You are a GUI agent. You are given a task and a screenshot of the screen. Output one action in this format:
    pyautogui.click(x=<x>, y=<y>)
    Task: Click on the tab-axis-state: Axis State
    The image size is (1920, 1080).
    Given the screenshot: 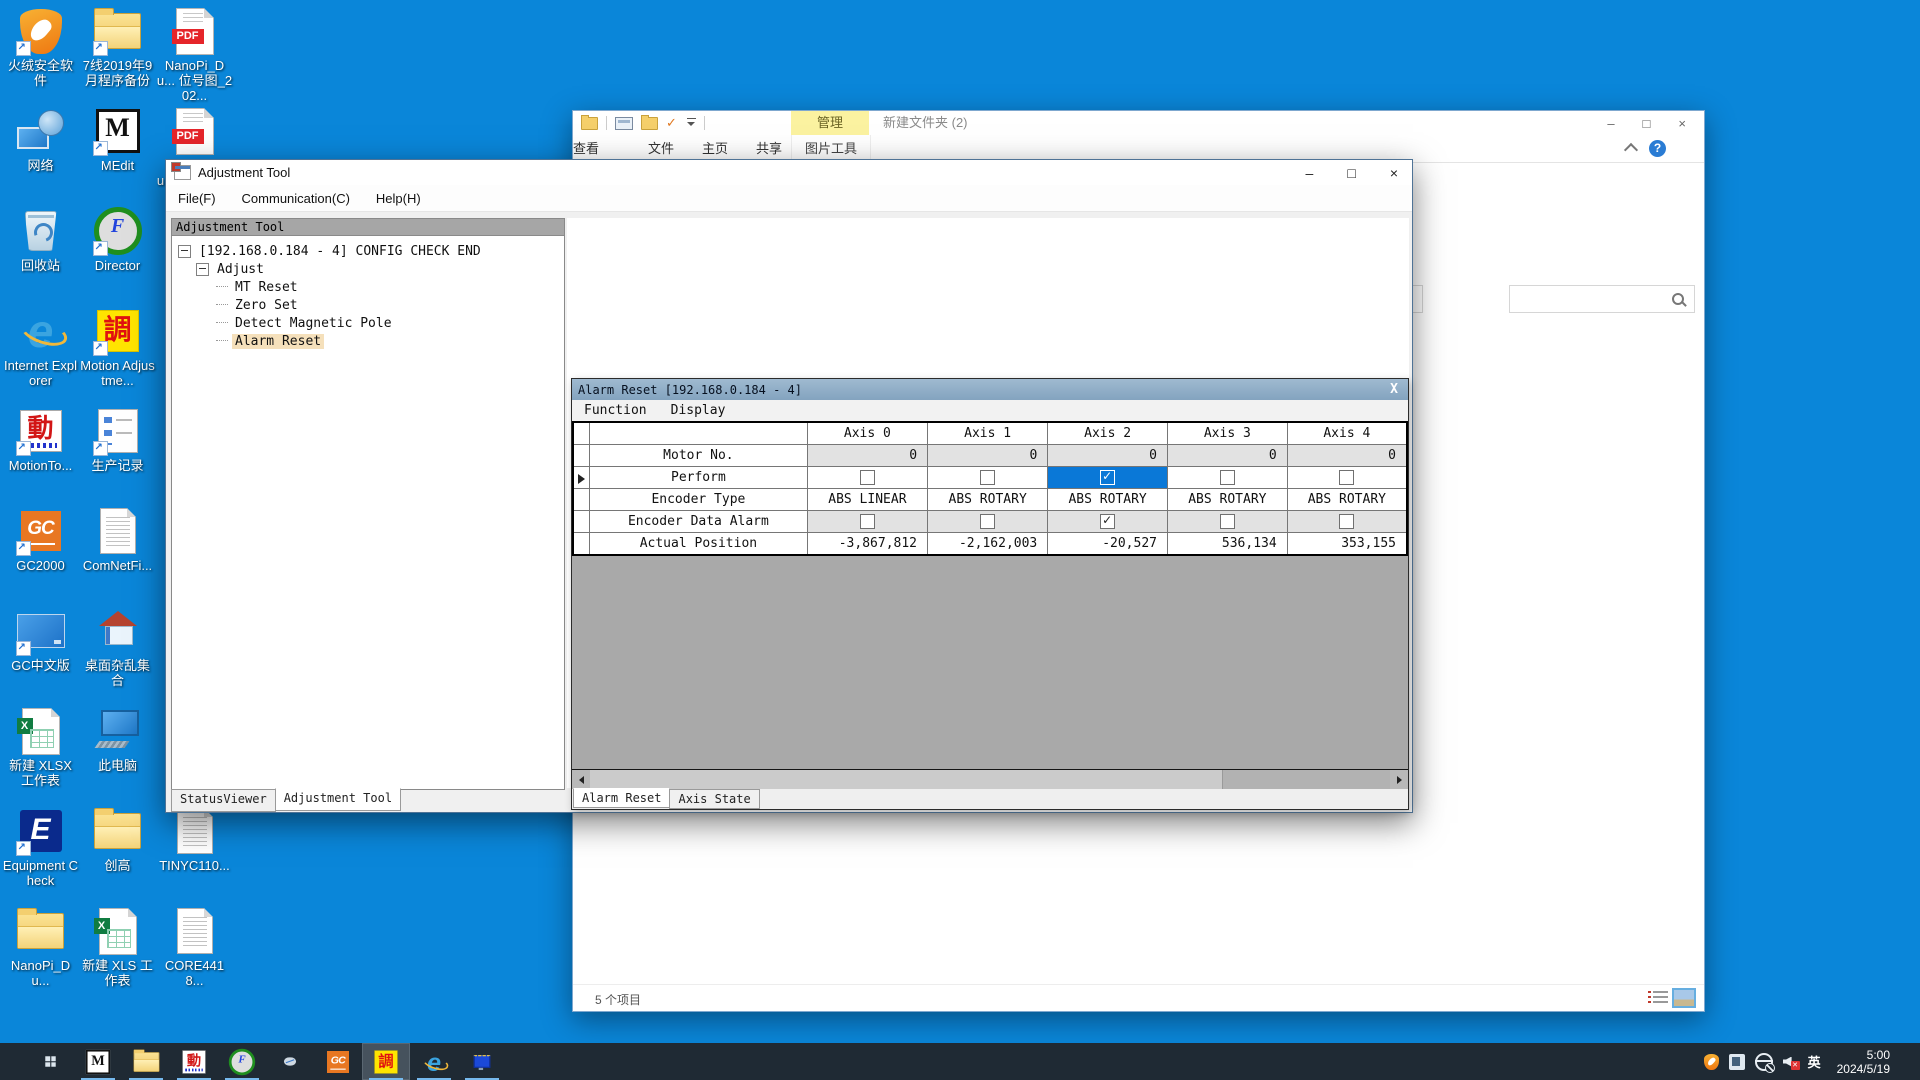 What is the action you would take?
    pyautogui.click(x=714, y=799)
    